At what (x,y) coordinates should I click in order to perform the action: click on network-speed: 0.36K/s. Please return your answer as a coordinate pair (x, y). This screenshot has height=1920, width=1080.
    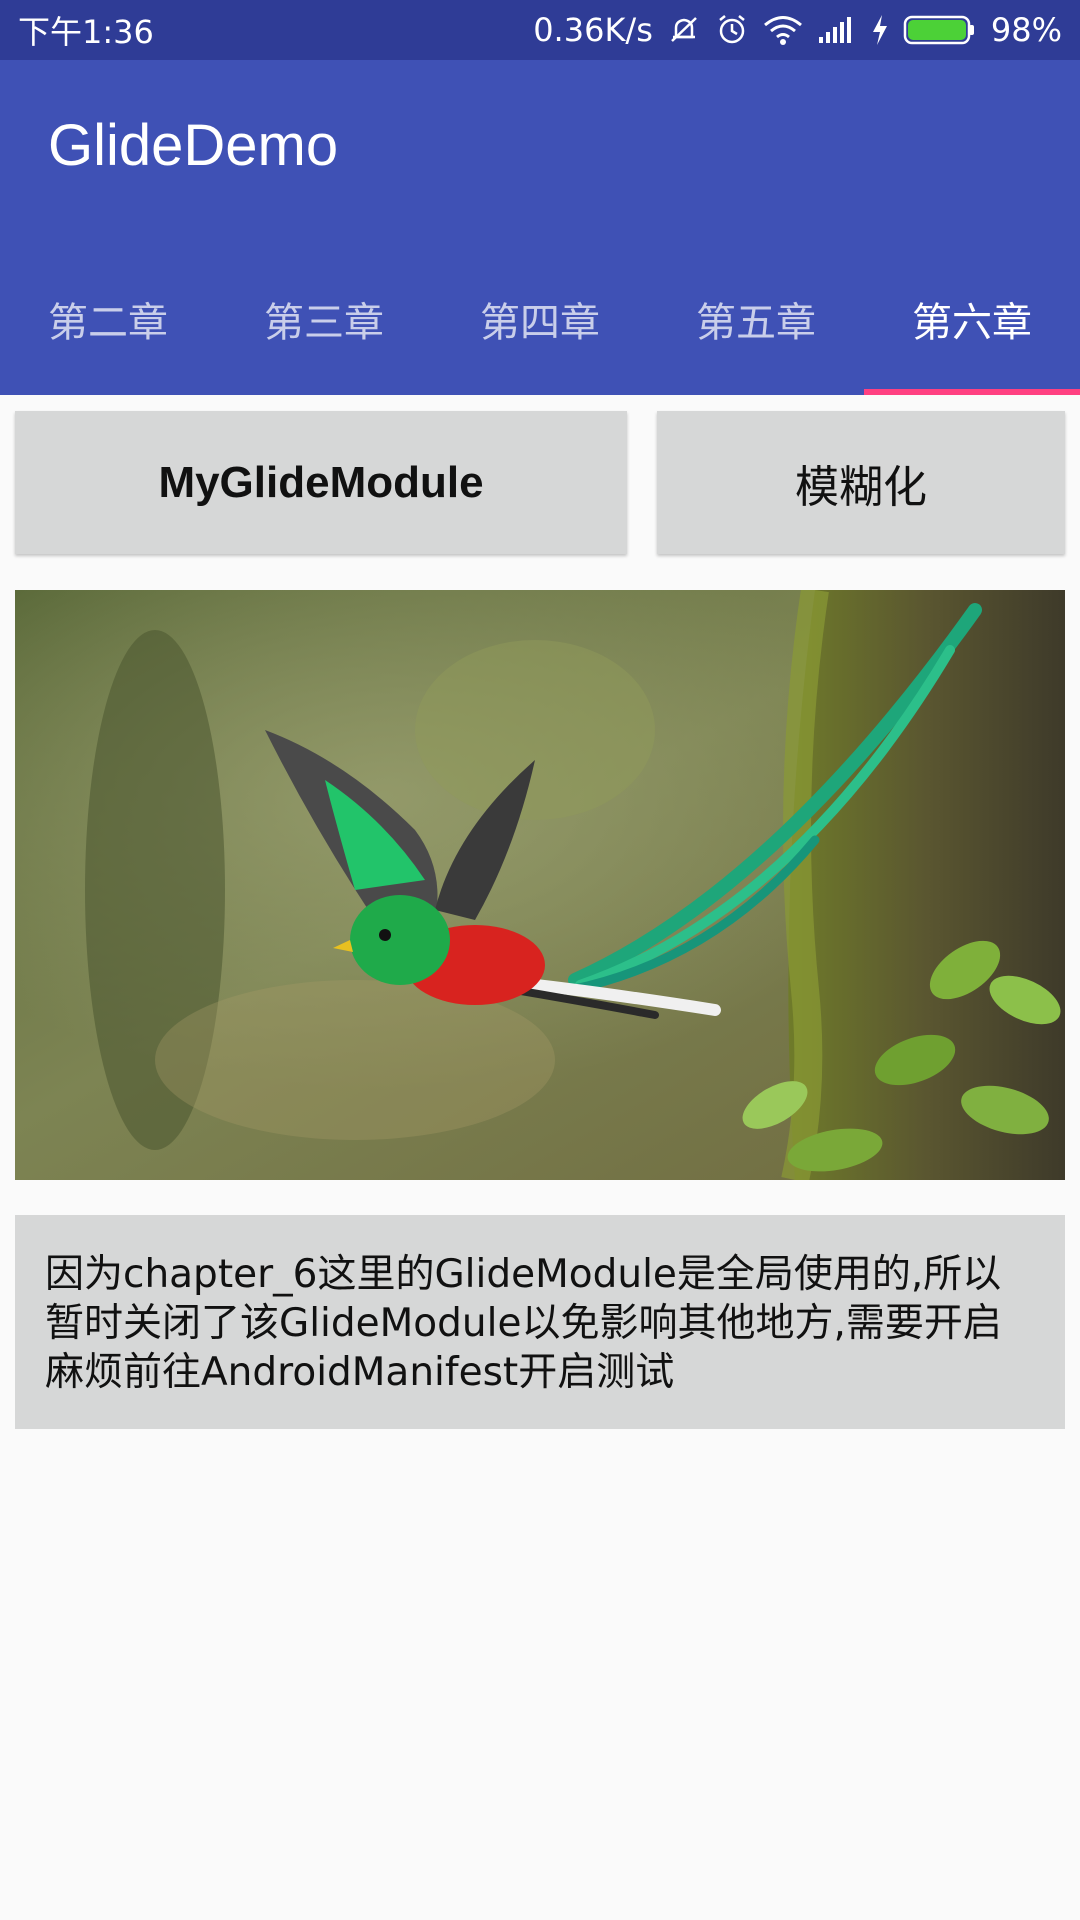
    Looking at the image, I should click on (593, 30).